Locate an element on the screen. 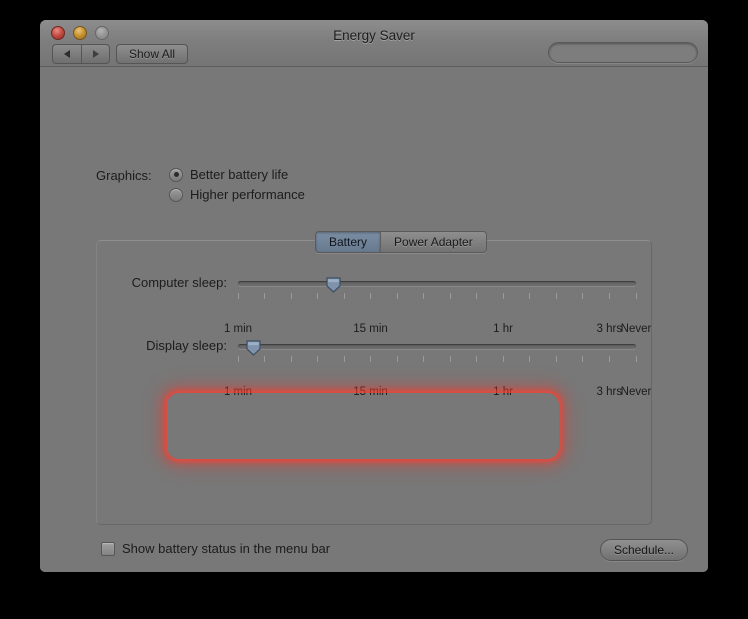 The width and height of the screenshot is (748, 619). radio-label: Higher performance is located at coordinates (247, 194).